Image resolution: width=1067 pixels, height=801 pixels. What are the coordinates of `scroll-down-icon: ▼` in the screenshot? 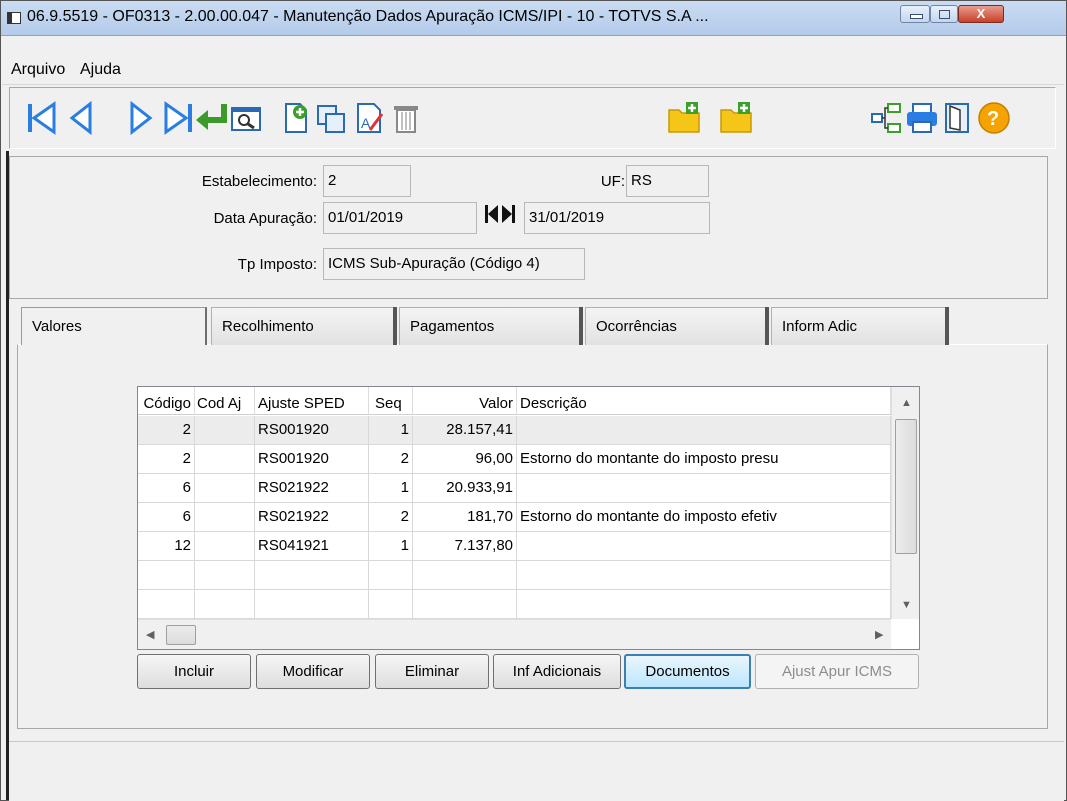 It's located at (906, 605).